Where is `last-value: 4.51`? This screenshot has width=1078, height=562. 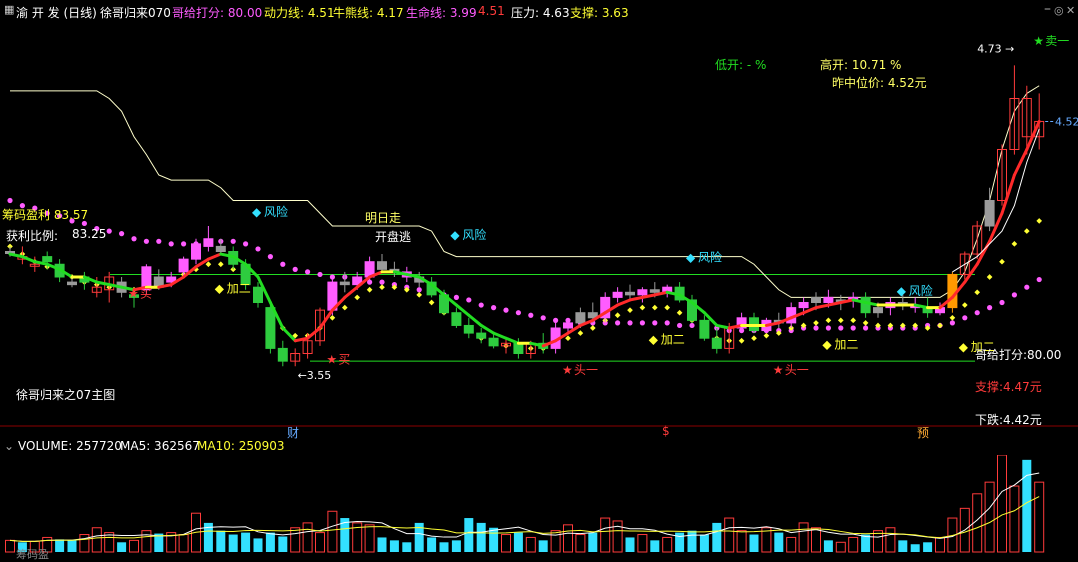 last-value: 4.51 is located at coordinates (491, 11).